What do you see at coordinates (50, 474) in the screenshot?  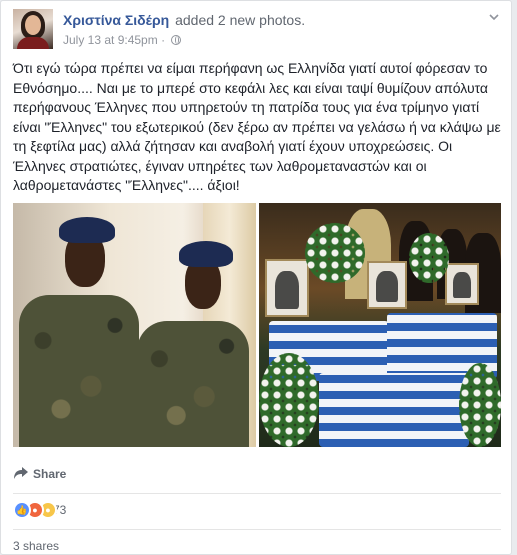 I see `share-label: Share` at bounding box center [50, 474].